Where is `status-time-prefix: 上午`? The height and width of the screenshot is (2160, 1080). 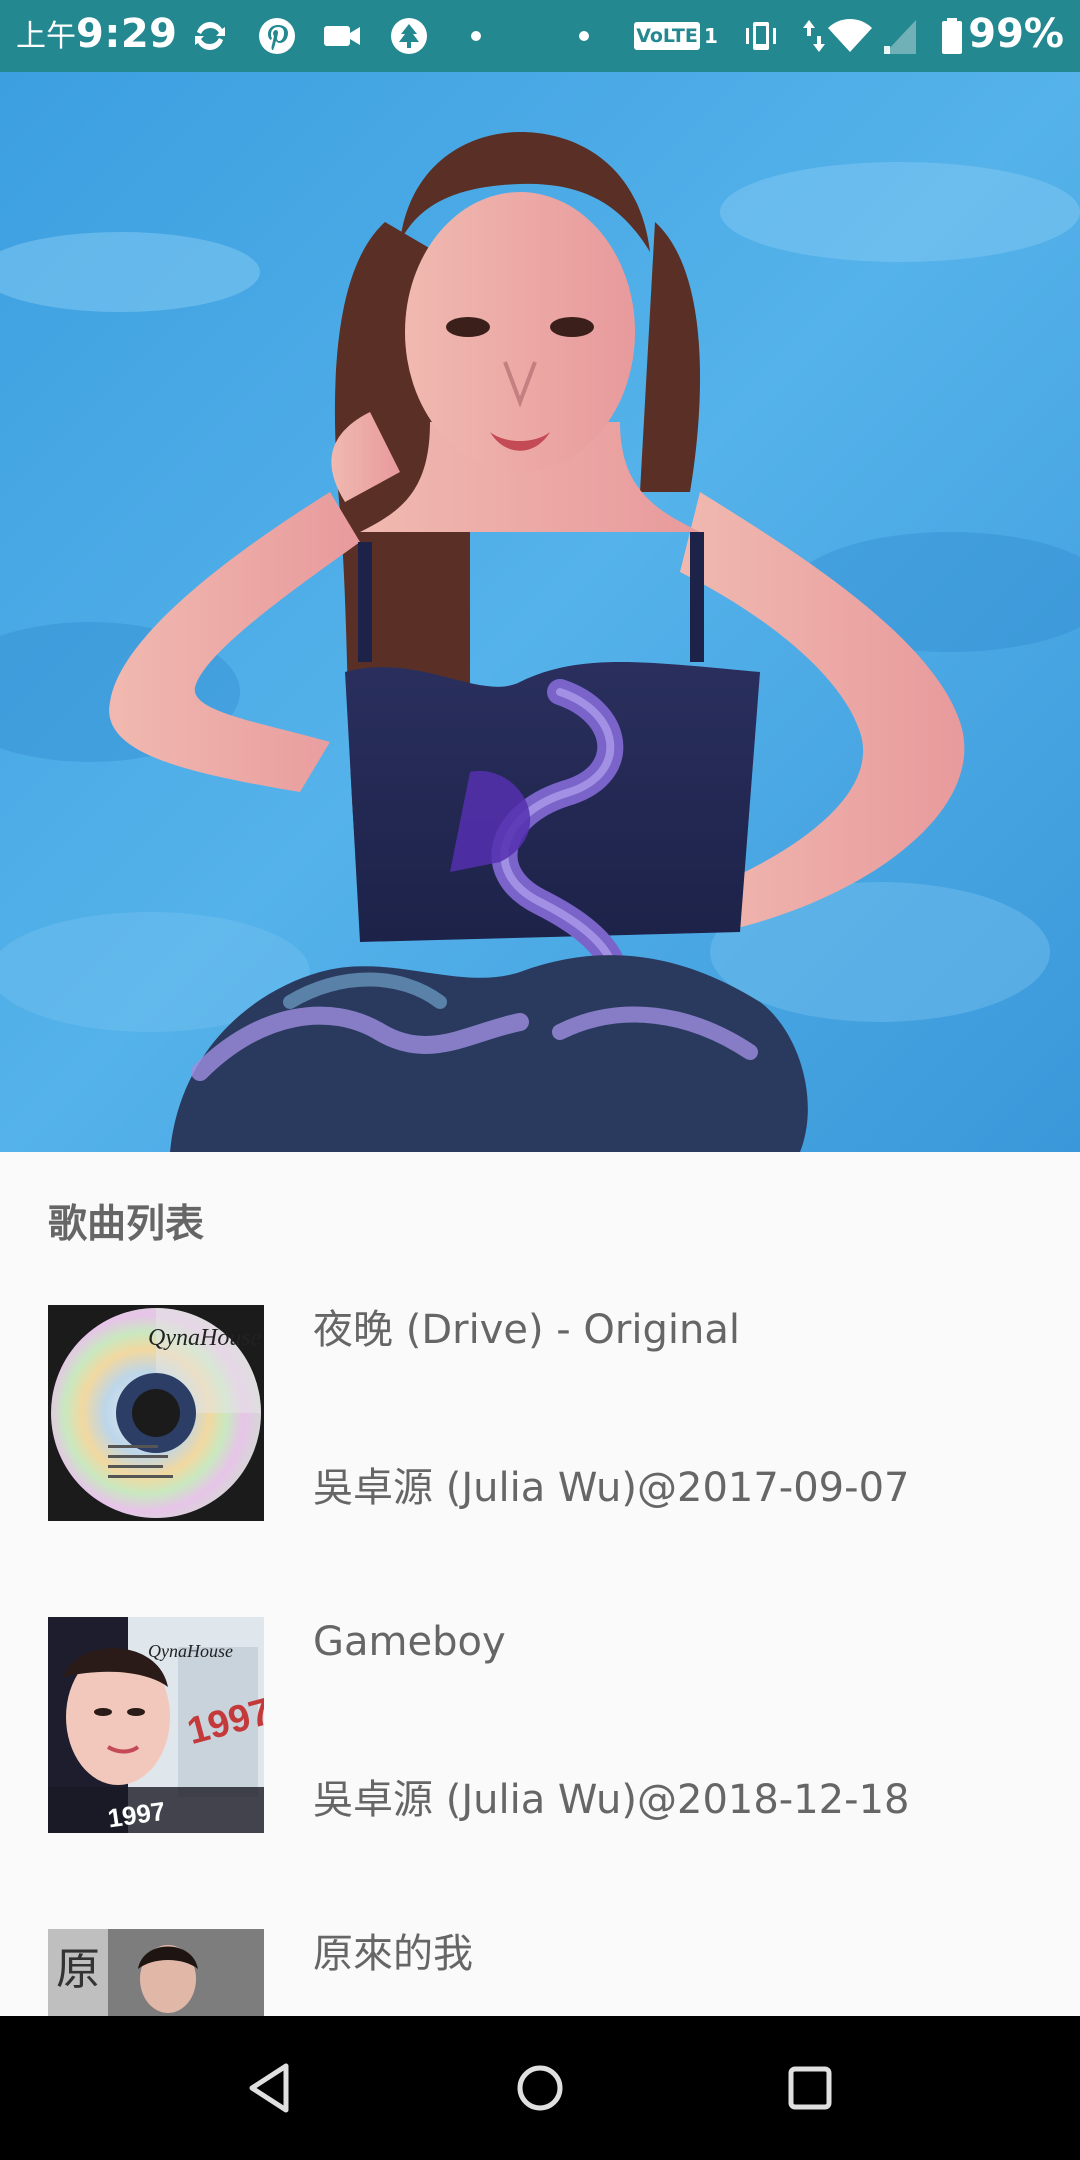 status-time-prefix: 上午 is located at coordinates (46, 36).